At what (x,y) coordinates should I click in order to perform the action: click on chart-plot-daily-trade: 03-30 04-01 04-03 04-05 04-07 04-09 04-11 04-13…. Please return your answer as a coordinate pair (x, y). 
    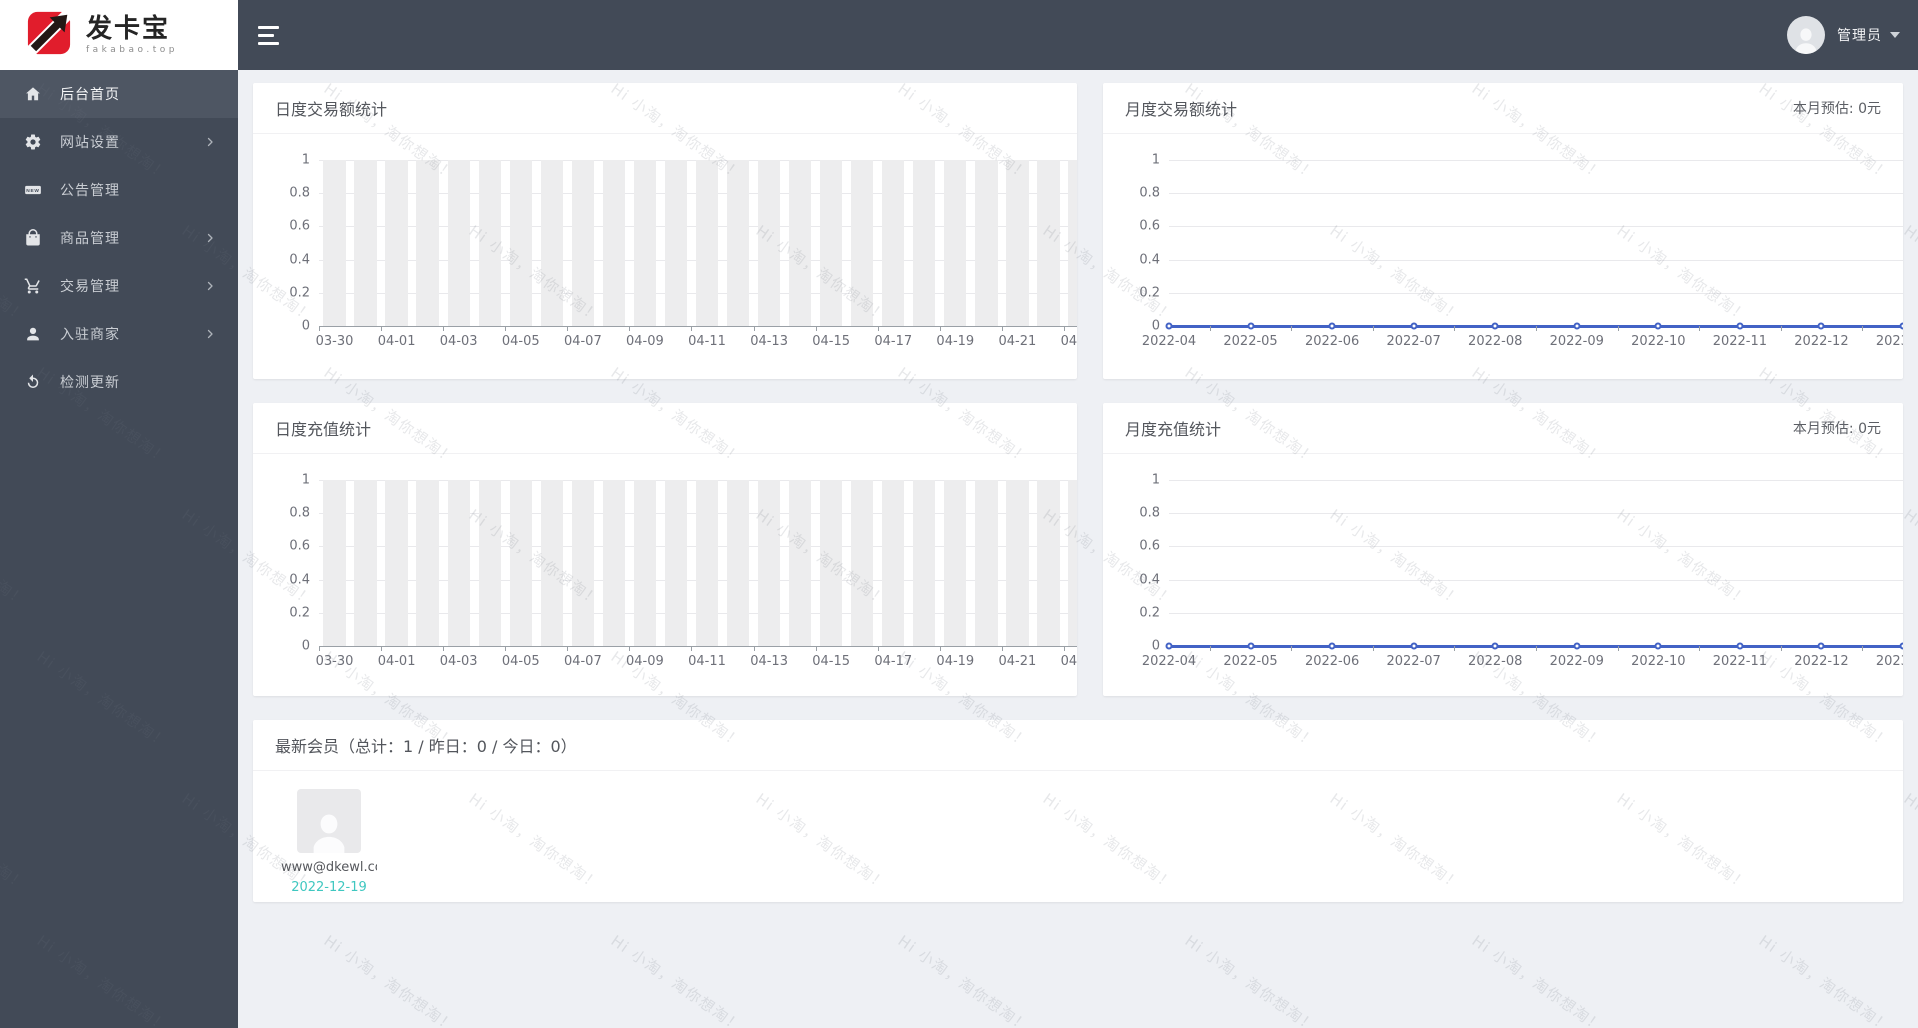
    Looking at the image, I should click on (696, 254).